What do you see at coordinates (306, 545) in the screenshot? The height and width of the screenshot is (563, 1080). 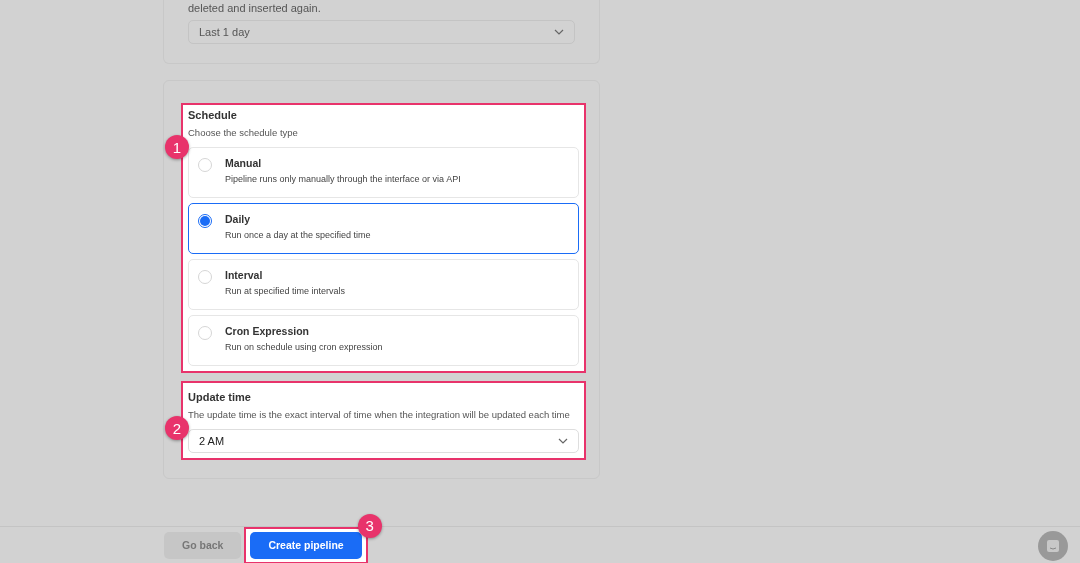 I see `create-pipeline-button: Create pipeline` at bounding box center [306, 545].